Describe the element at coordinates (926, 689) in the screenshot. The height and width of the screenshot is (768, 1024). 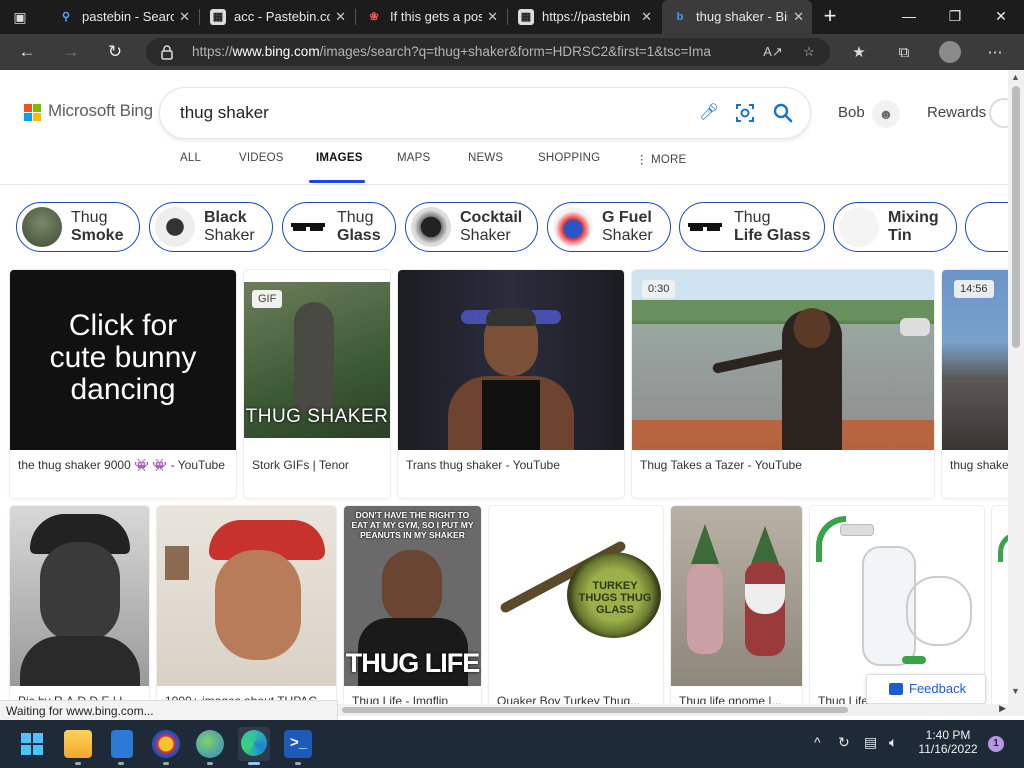
I see `feedback-button: Feedback` at that location.